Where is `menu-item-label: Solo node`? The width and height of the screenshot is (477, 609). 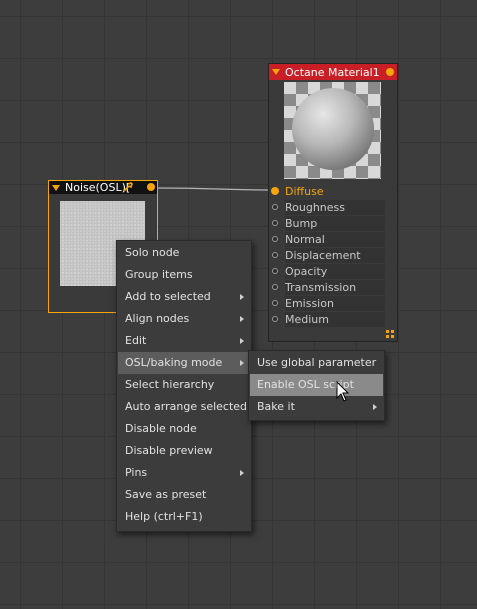
menu-item-label: Solo node is located at coordinates (152, 252).